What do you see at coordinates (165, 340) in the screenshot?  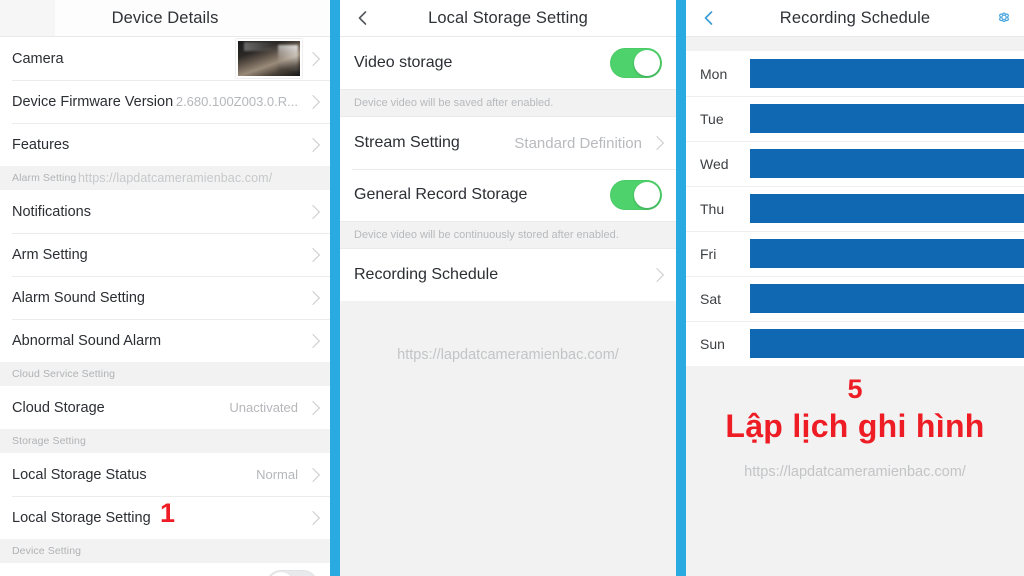 I see `list-item-abnormal-sound-alarm: Abnormal Sound Alarm` at bounding box center [165, 340].